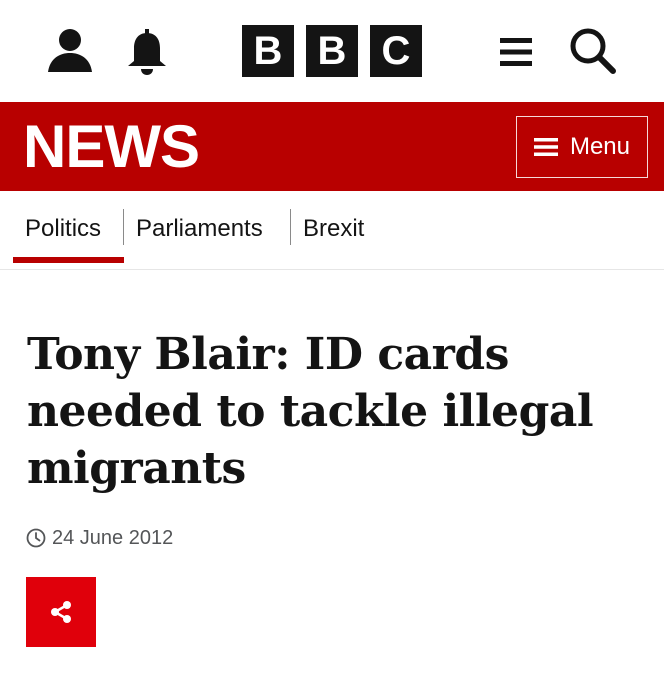 The image size is (664, 680). Describe the element at coordinates (68, 260) in the screenshot. I see `active-nav-underline` at that location.